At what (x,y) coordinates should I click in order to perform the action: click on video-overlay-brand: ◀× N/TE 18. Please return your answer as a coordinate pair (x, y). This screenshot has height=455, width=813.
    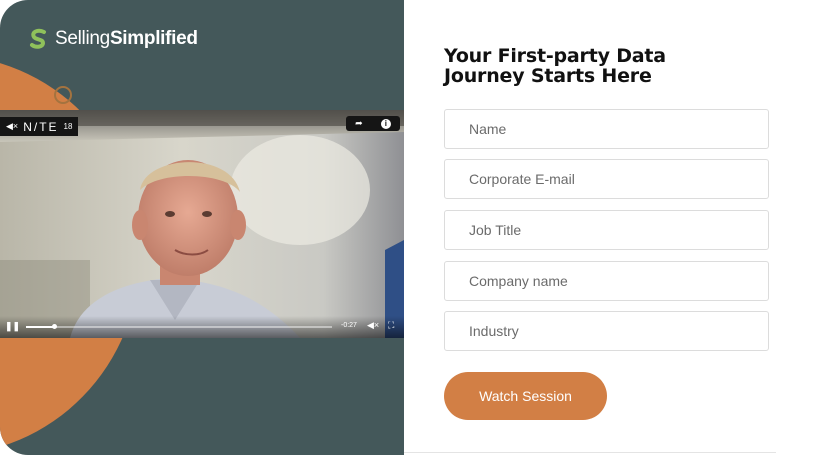
    Looking at the image, I should click on (39, 126).